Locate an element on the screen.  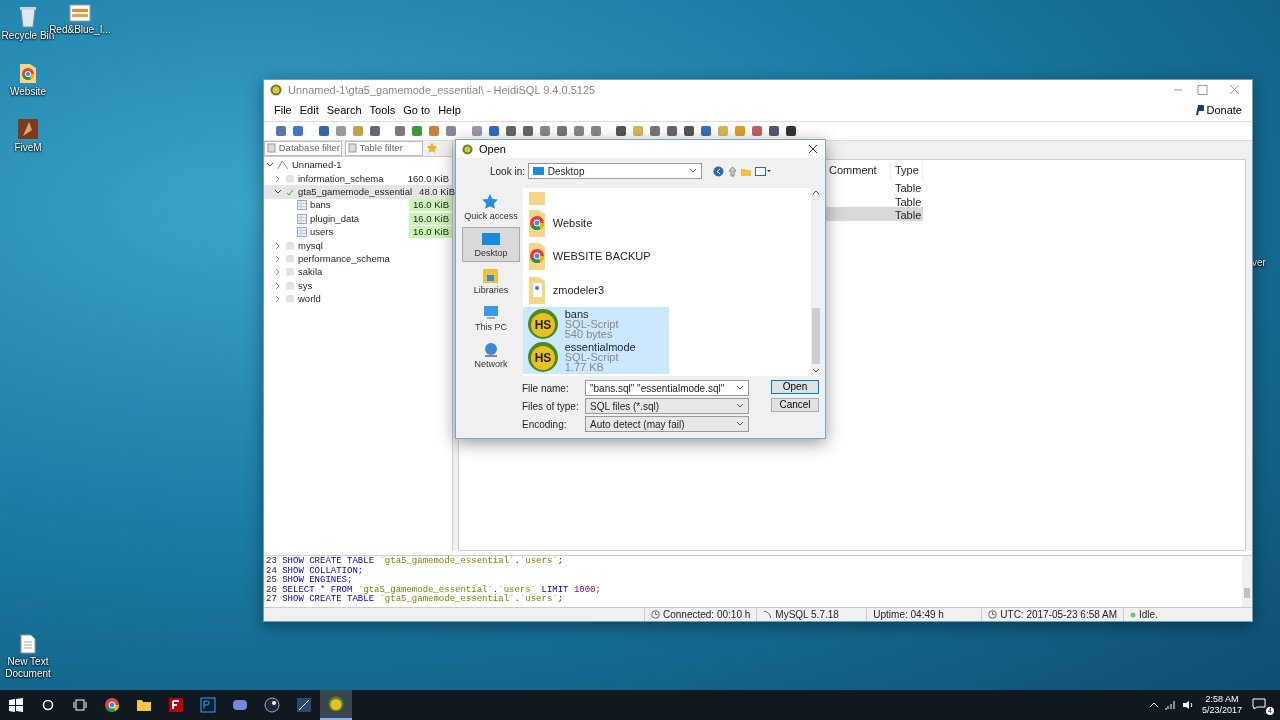
sidebar-place: Quick access is located at coordinates (491, 207).